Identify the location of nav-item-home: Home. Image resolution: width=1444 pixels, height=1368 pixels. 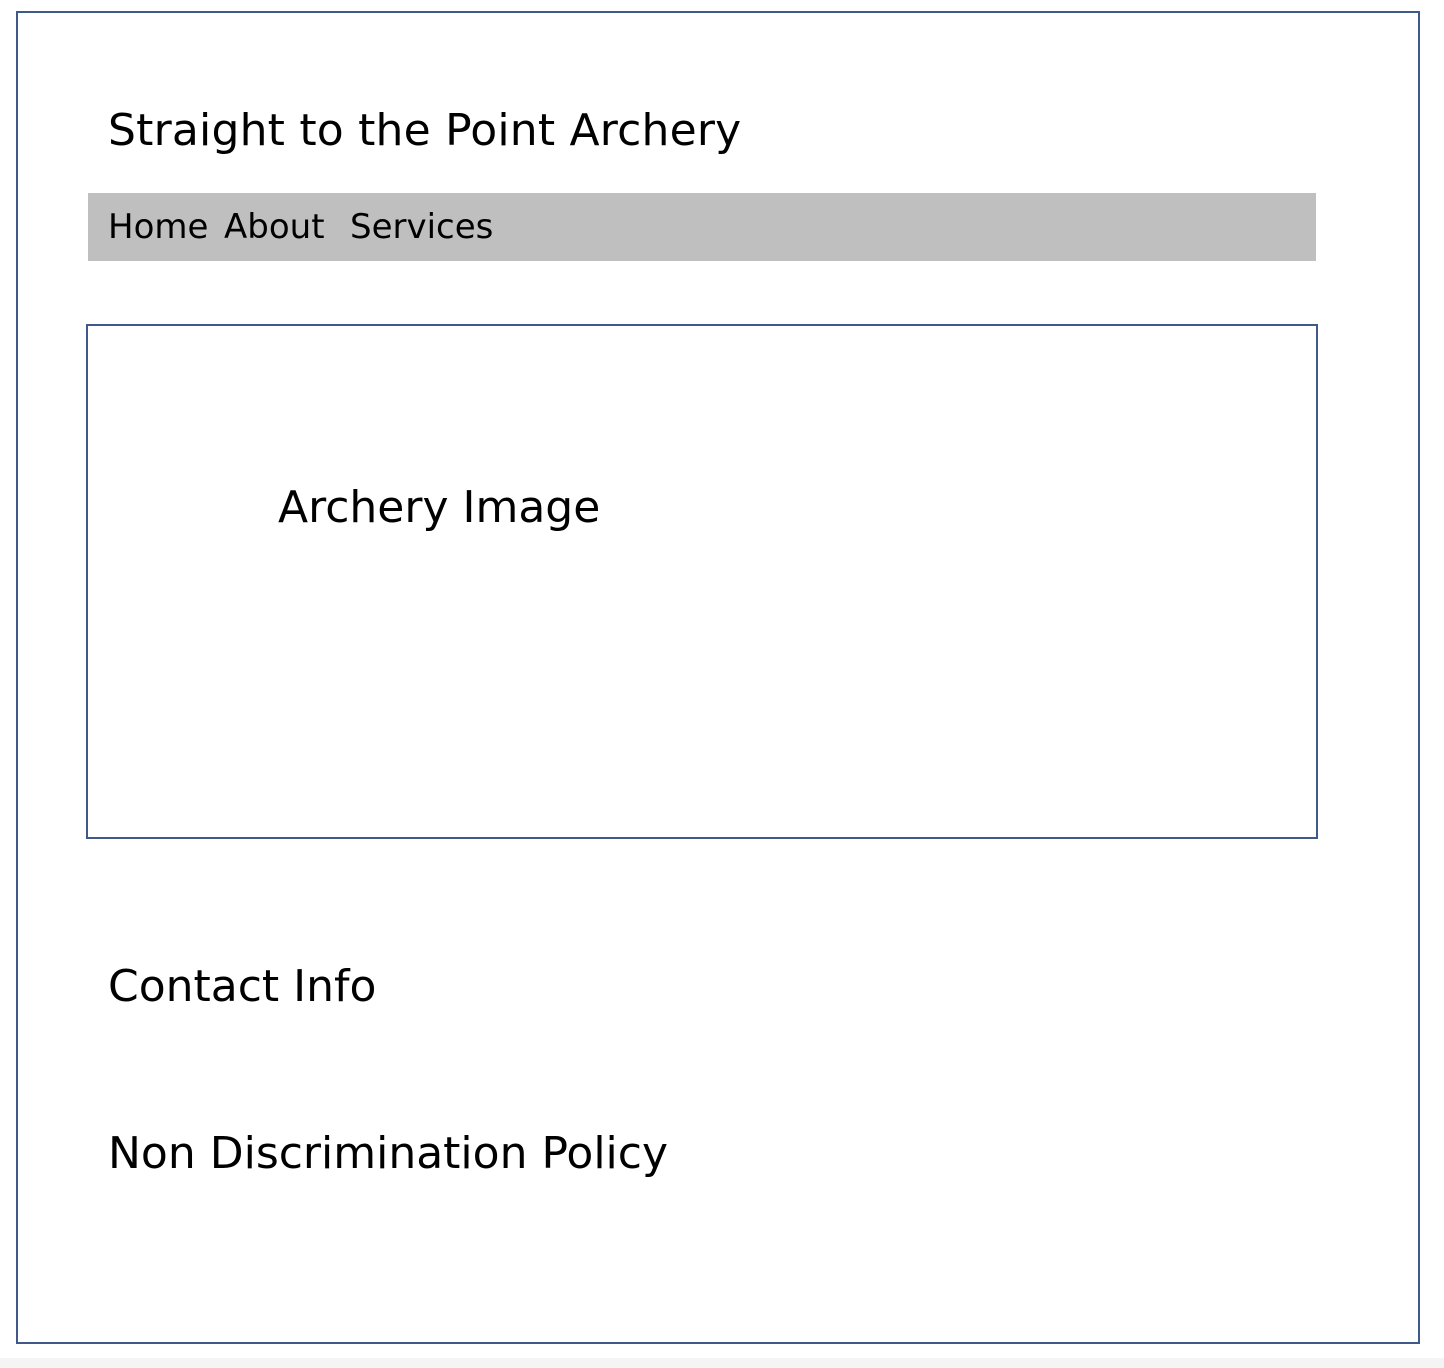
(158, 227).